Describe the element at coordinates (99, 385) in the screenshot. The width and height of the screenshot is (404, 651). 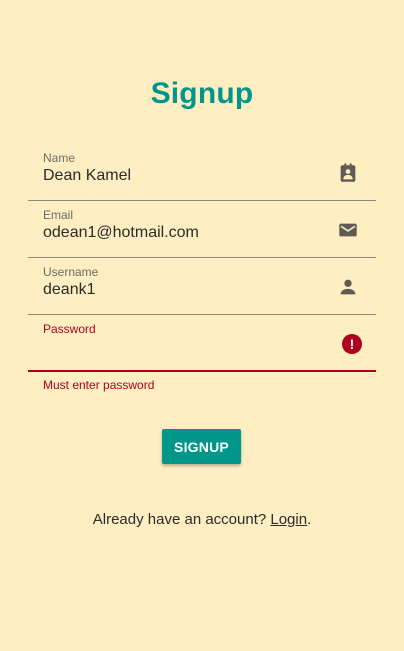
I see `password-error-message: Must enter password` at that location.